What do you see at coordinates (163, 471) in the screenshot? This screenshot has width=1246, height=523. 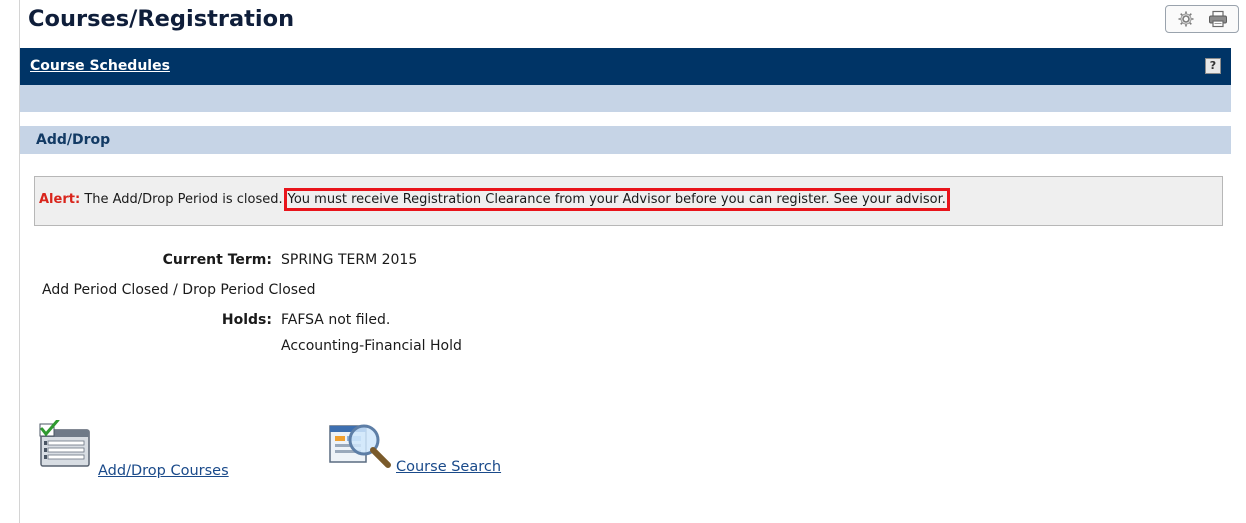 I see `add-drop-courses-link: Add/Drop Courses` at bounding box center [163, 471].